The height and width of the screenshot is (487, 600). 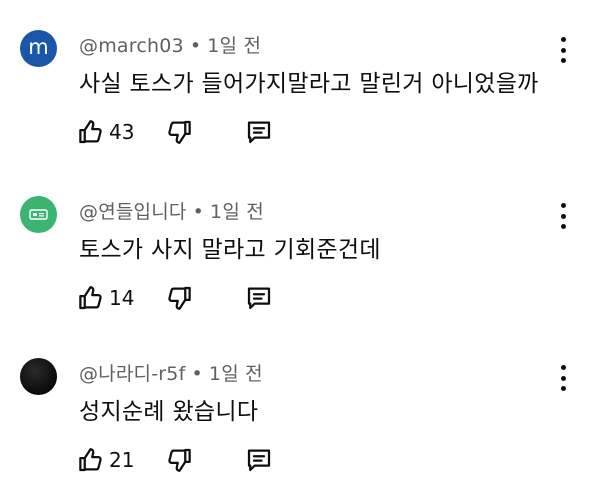 What do you see at coordinates (230, 250) in the screenshot?
I see `comment-text: 토스가 사지 말라고 기회준건데` at bounding box center [230, 250].